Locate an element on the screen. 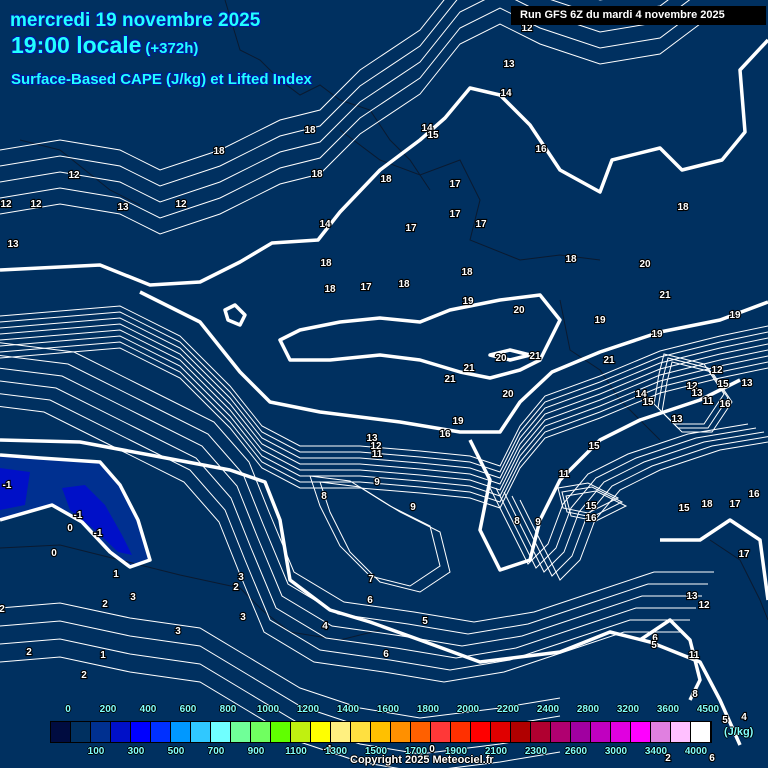  colorbar-label: 3200 is located at coordinates (628, 709).